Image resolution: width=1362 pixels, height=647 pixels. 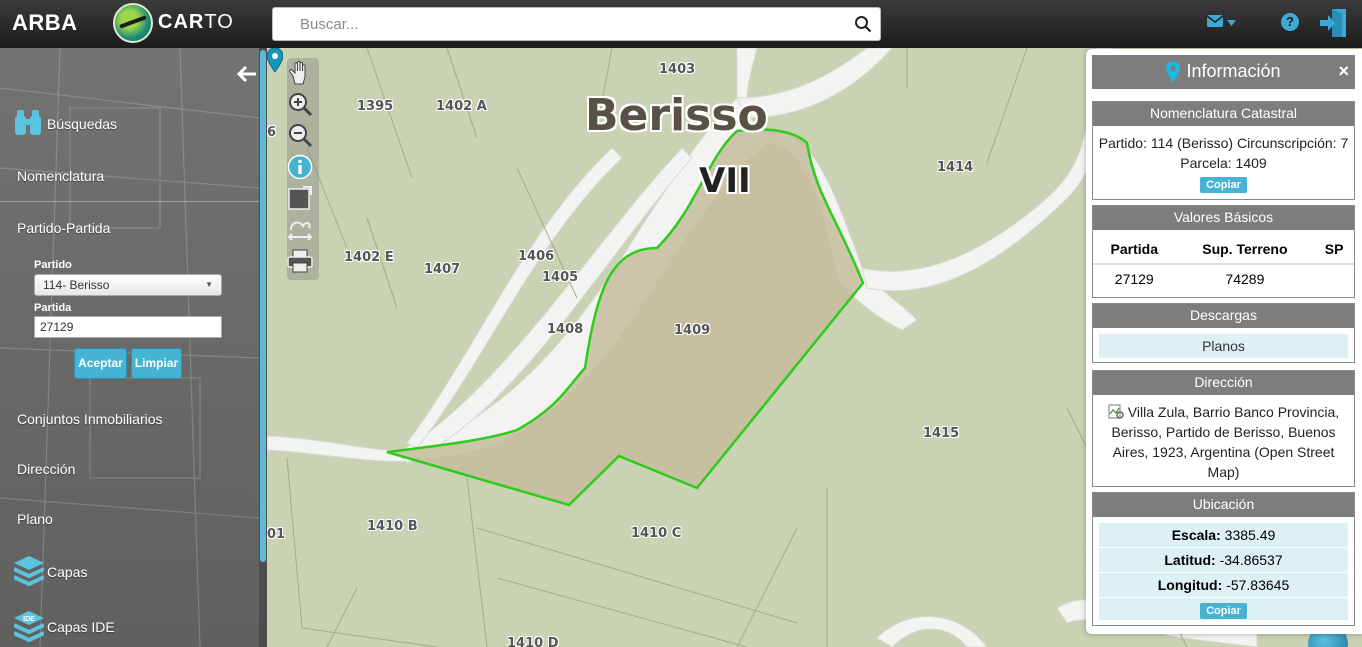 I want to click on sidebar-item-plano: Plano, so click(x=35, y=519).